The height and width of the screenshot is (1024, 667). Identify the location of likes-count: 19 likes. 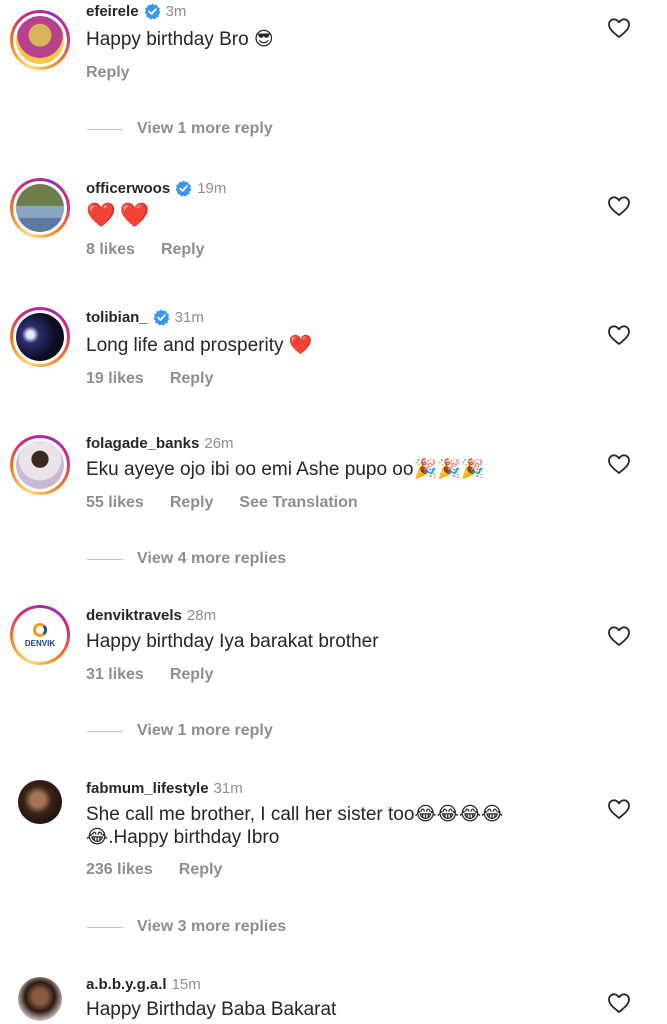
(115, 379).